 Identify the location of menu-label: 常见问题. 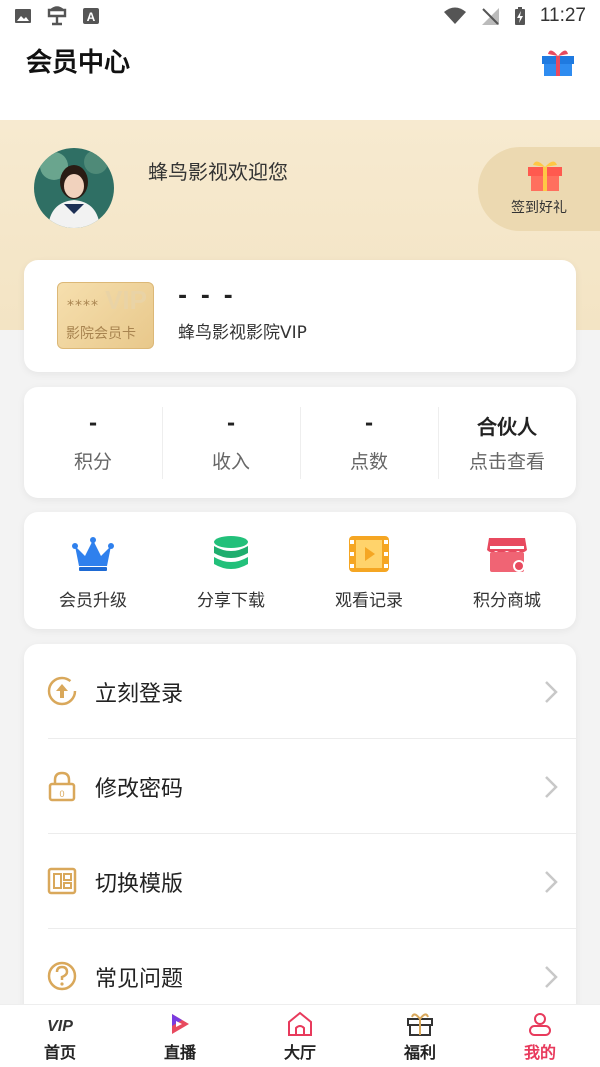
(139, 979).